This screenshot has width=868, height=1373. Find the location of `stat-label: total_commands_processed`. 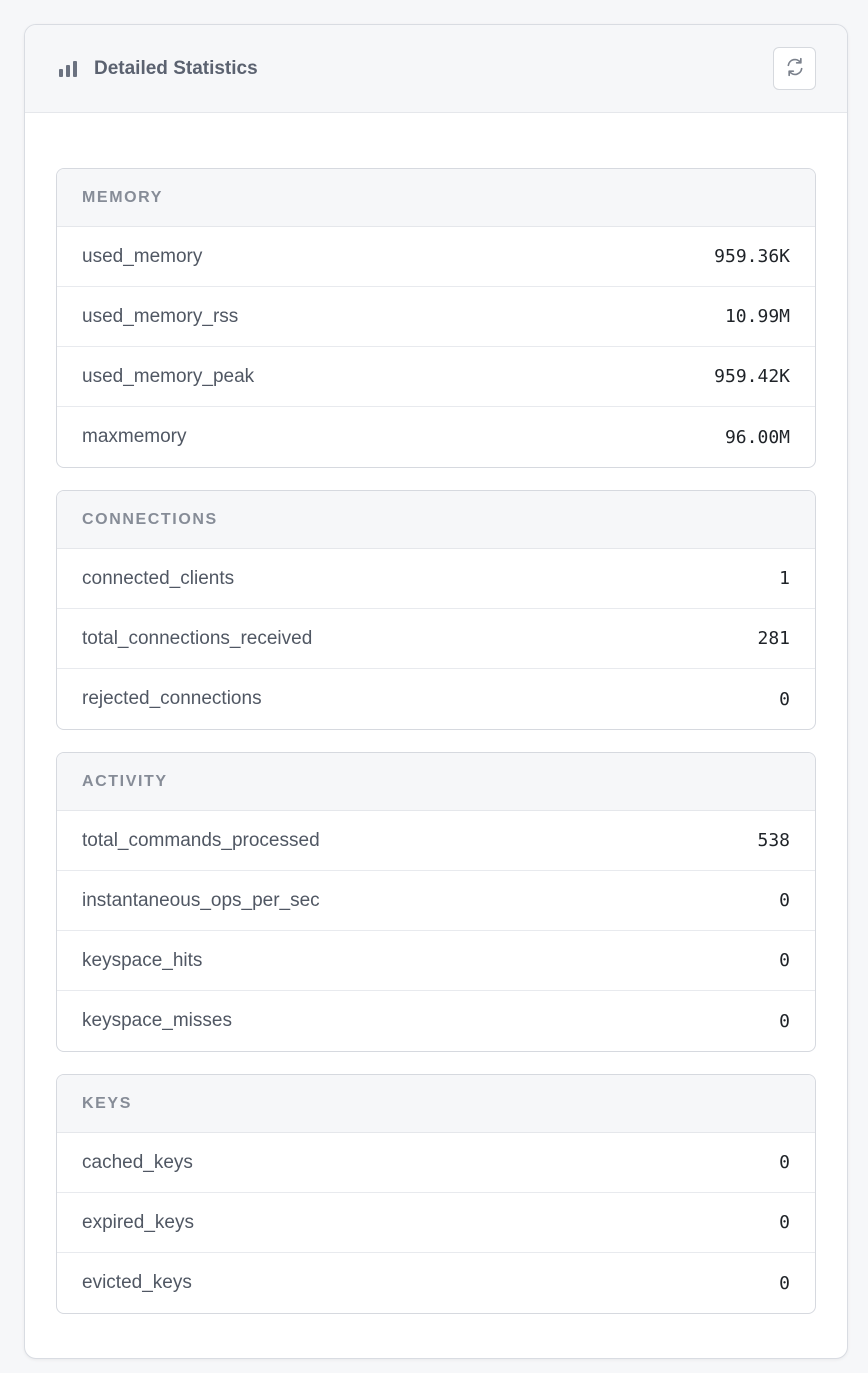

stat-label: total_commands_processed is located at coordinates (201, 840).